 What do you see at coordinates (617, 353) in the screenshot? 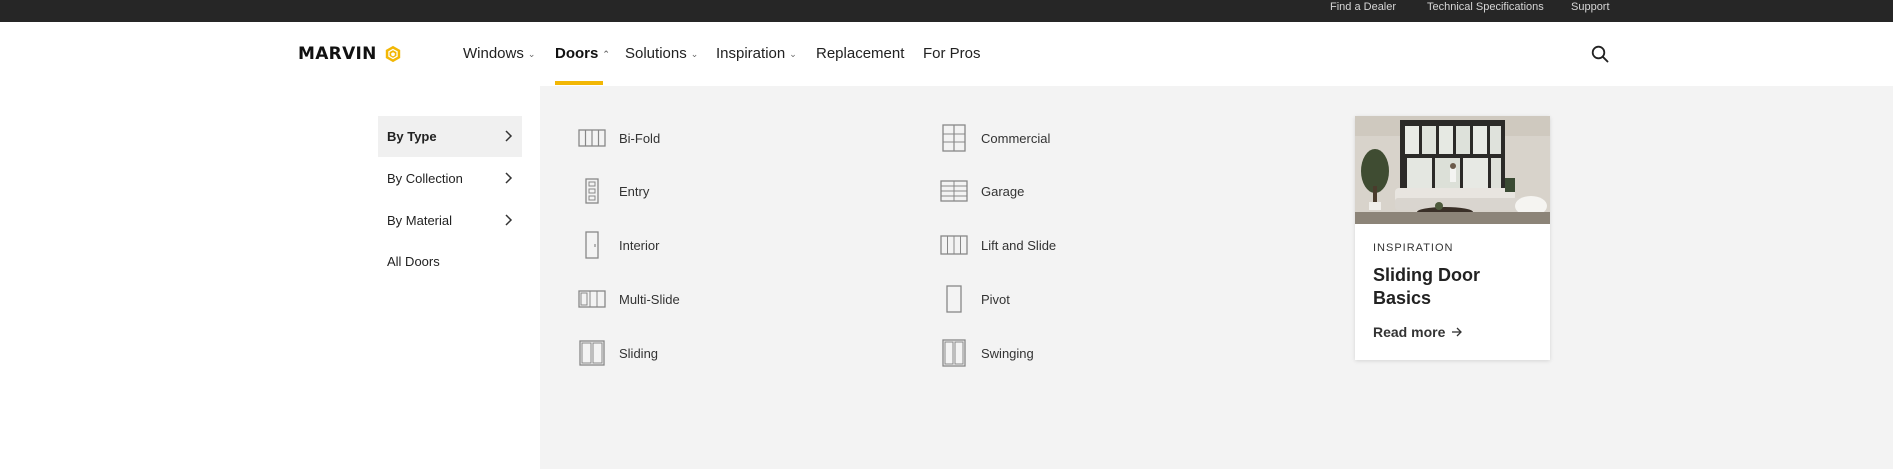
I see `door-type-sliding: Sliding` at bounding box center [617, 353].